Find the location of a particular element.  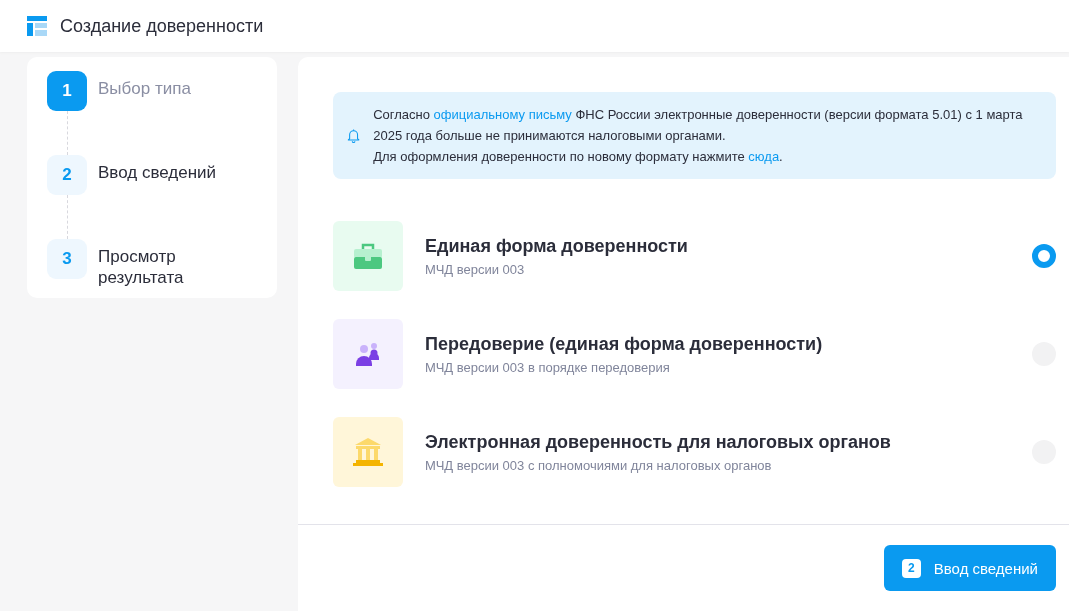

next-step-button: 2 Ввод сведений is located at coordinates (969, 568).